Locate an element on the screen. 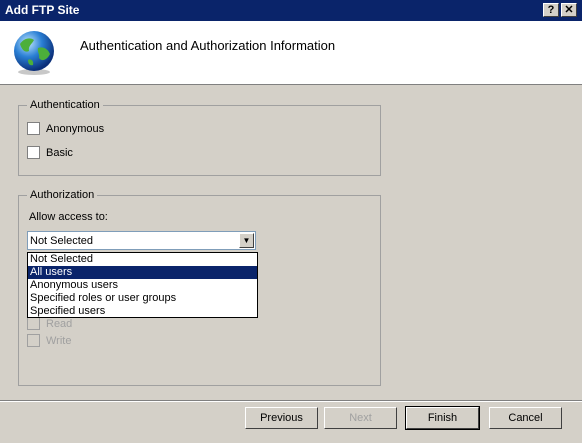  globe-icon is located at coordinates (34, 53).